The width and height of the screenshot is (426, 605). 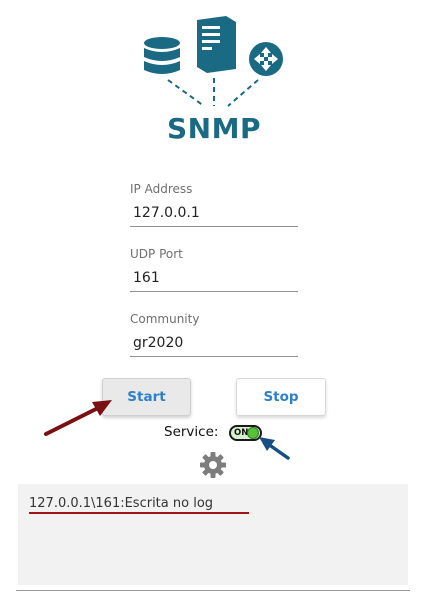 I want to click on database-icon, so click(x=162, y=55).